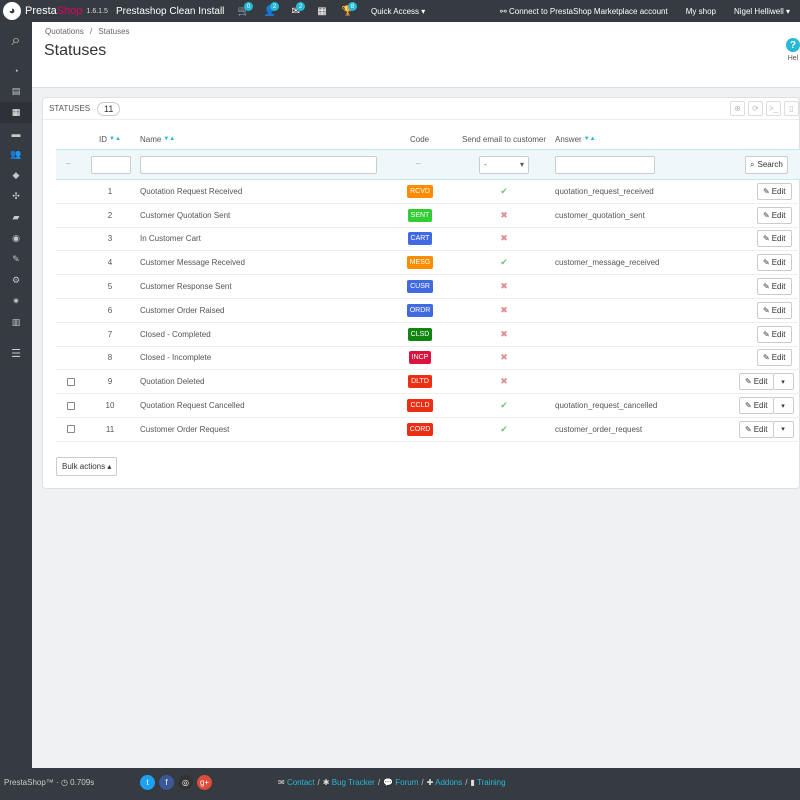 This screenshot has width=800, height=800. I want to click on bulk-actions-button: Bulk actions ▴, so click(87, 466).